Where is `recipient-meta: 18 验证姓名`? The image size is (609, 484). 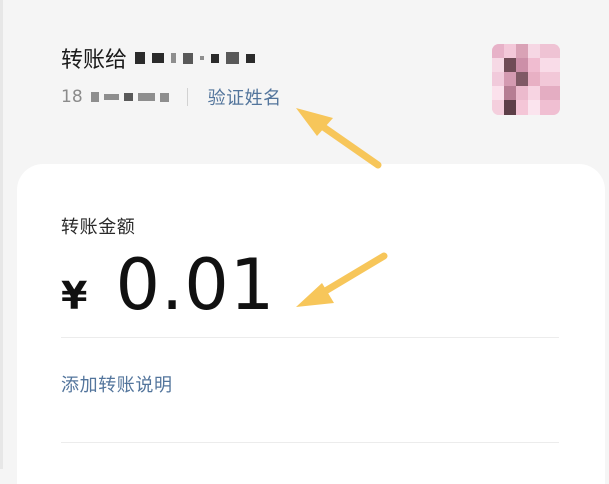
recipient-meta: 18 验证姓名 is located at coordinates (171, 97).